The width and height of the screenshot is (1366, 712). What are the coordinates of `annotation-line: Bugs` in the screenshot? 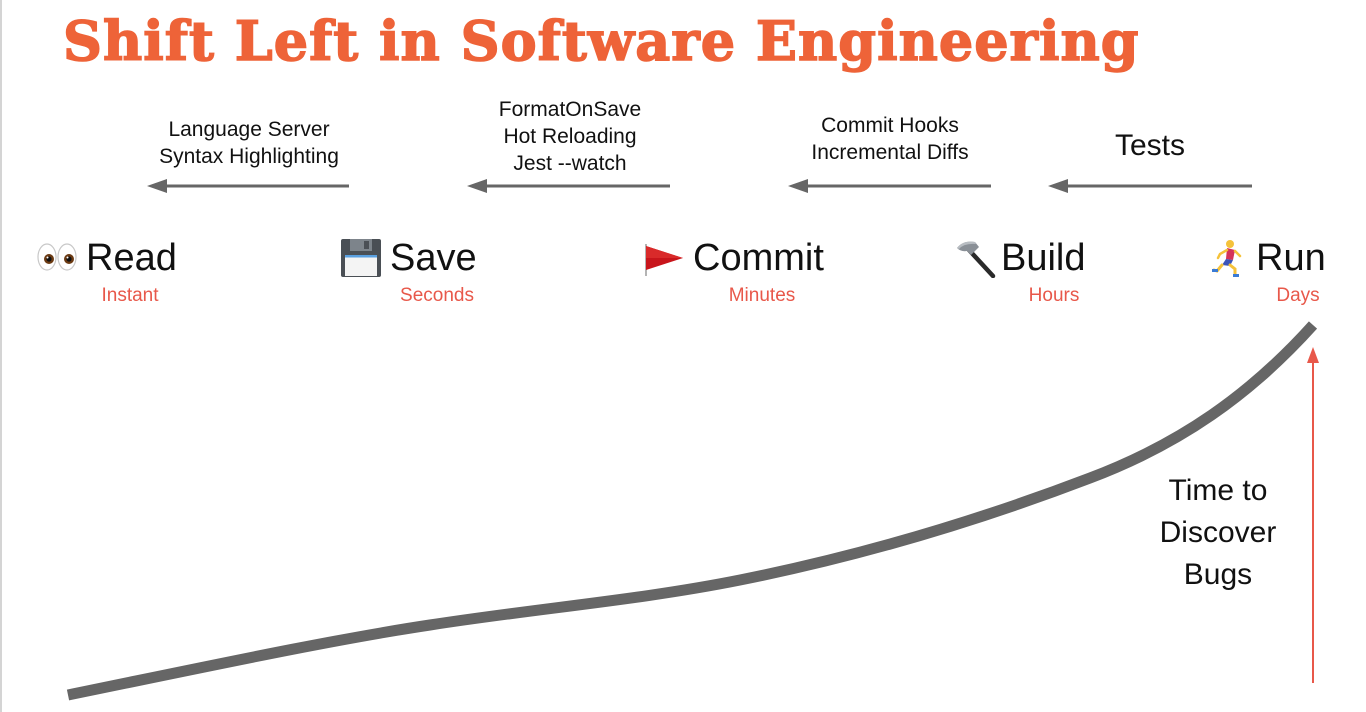 It's located at (1218, 574).